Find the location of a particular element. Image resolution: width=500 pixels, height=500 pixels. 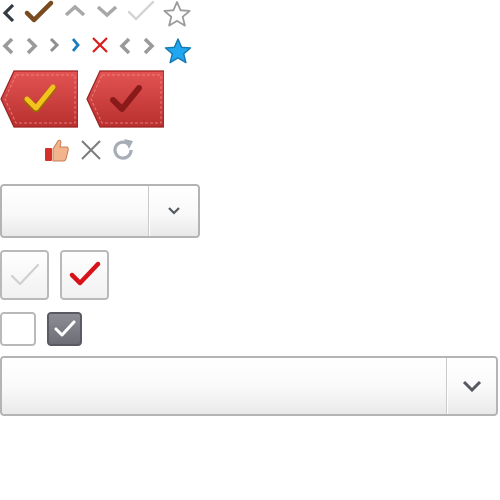

chevron-right-small-icon is located at coordinates (54, 45).